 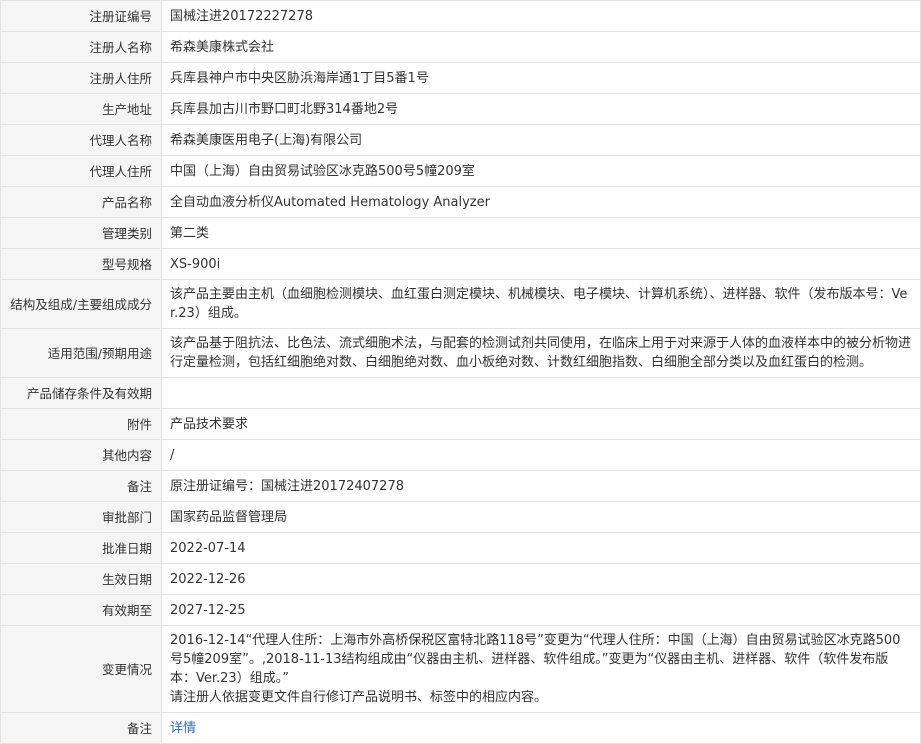 What do you see at coordinates (541, 548) in the screenshot?
I see `value-approval-date: 2022-07-14` at bounding box center [541, 548].